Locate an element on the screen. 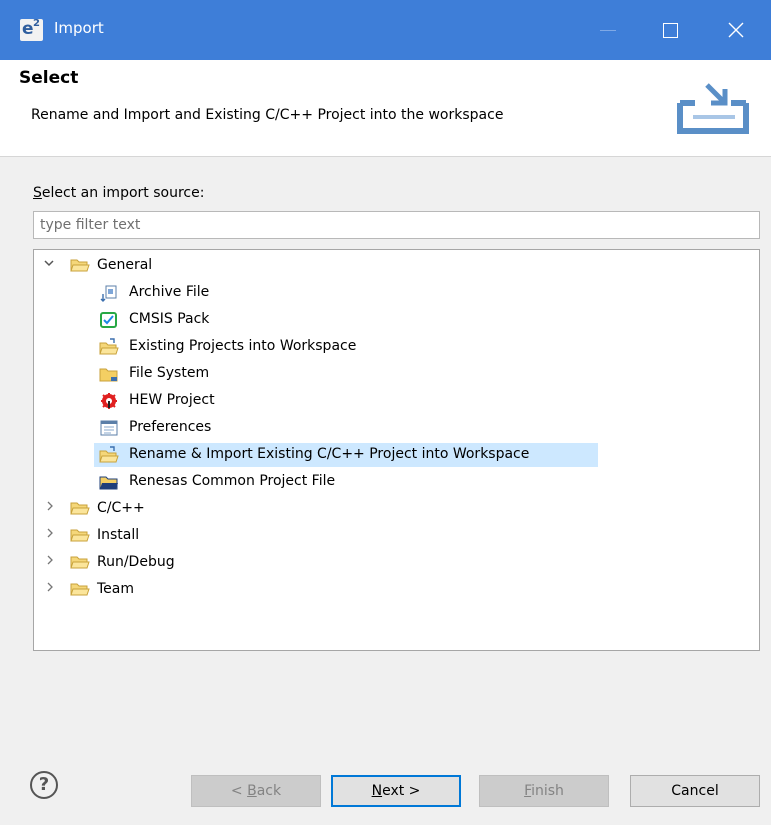 The width and height of the screenshot is (771, 825). tree-item-label: HEW Project is located at coordinates (172, 400).